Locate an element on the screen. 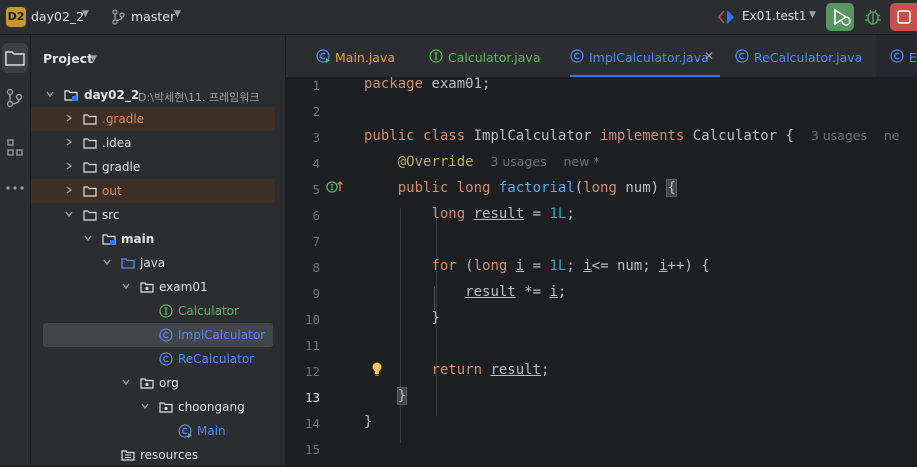 This screenshot has width=917, height=467. tree-item-label: src is located at coordinates (111, 215).